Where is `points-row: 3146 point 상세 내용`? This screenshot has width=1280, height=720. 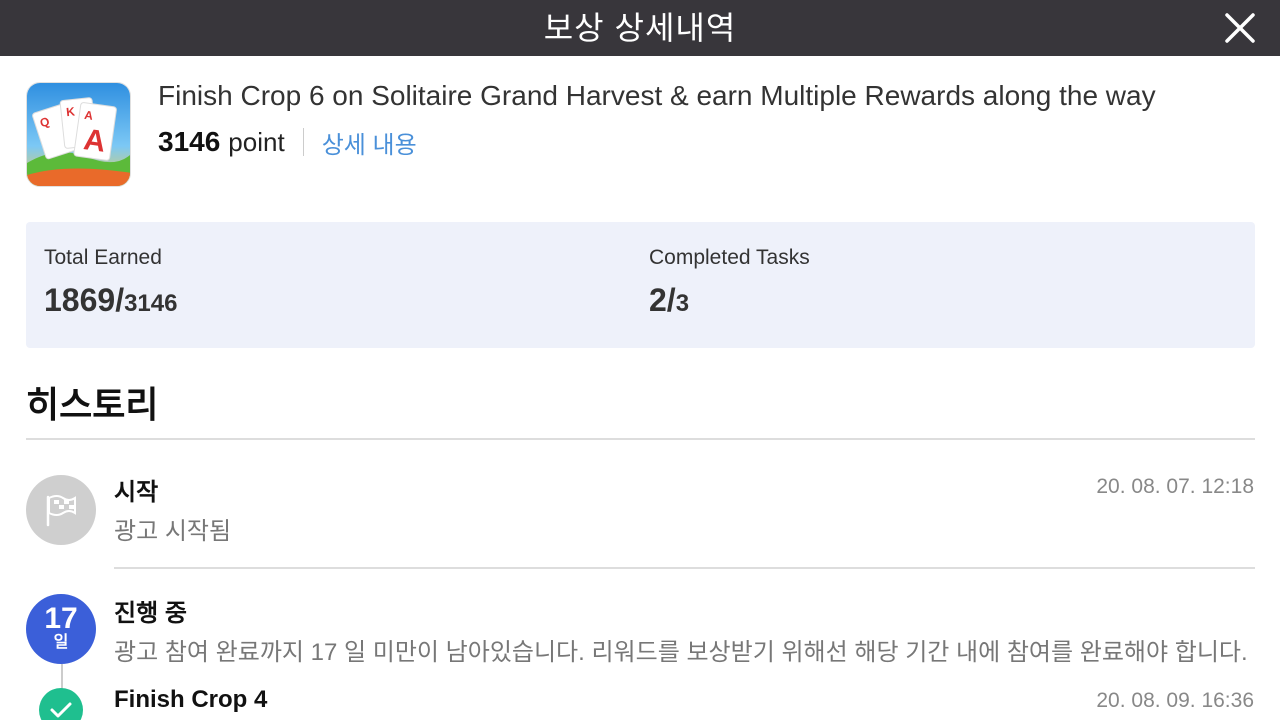
points-row: 3146 point 상세 내용 is located at coordinates (287, 142).